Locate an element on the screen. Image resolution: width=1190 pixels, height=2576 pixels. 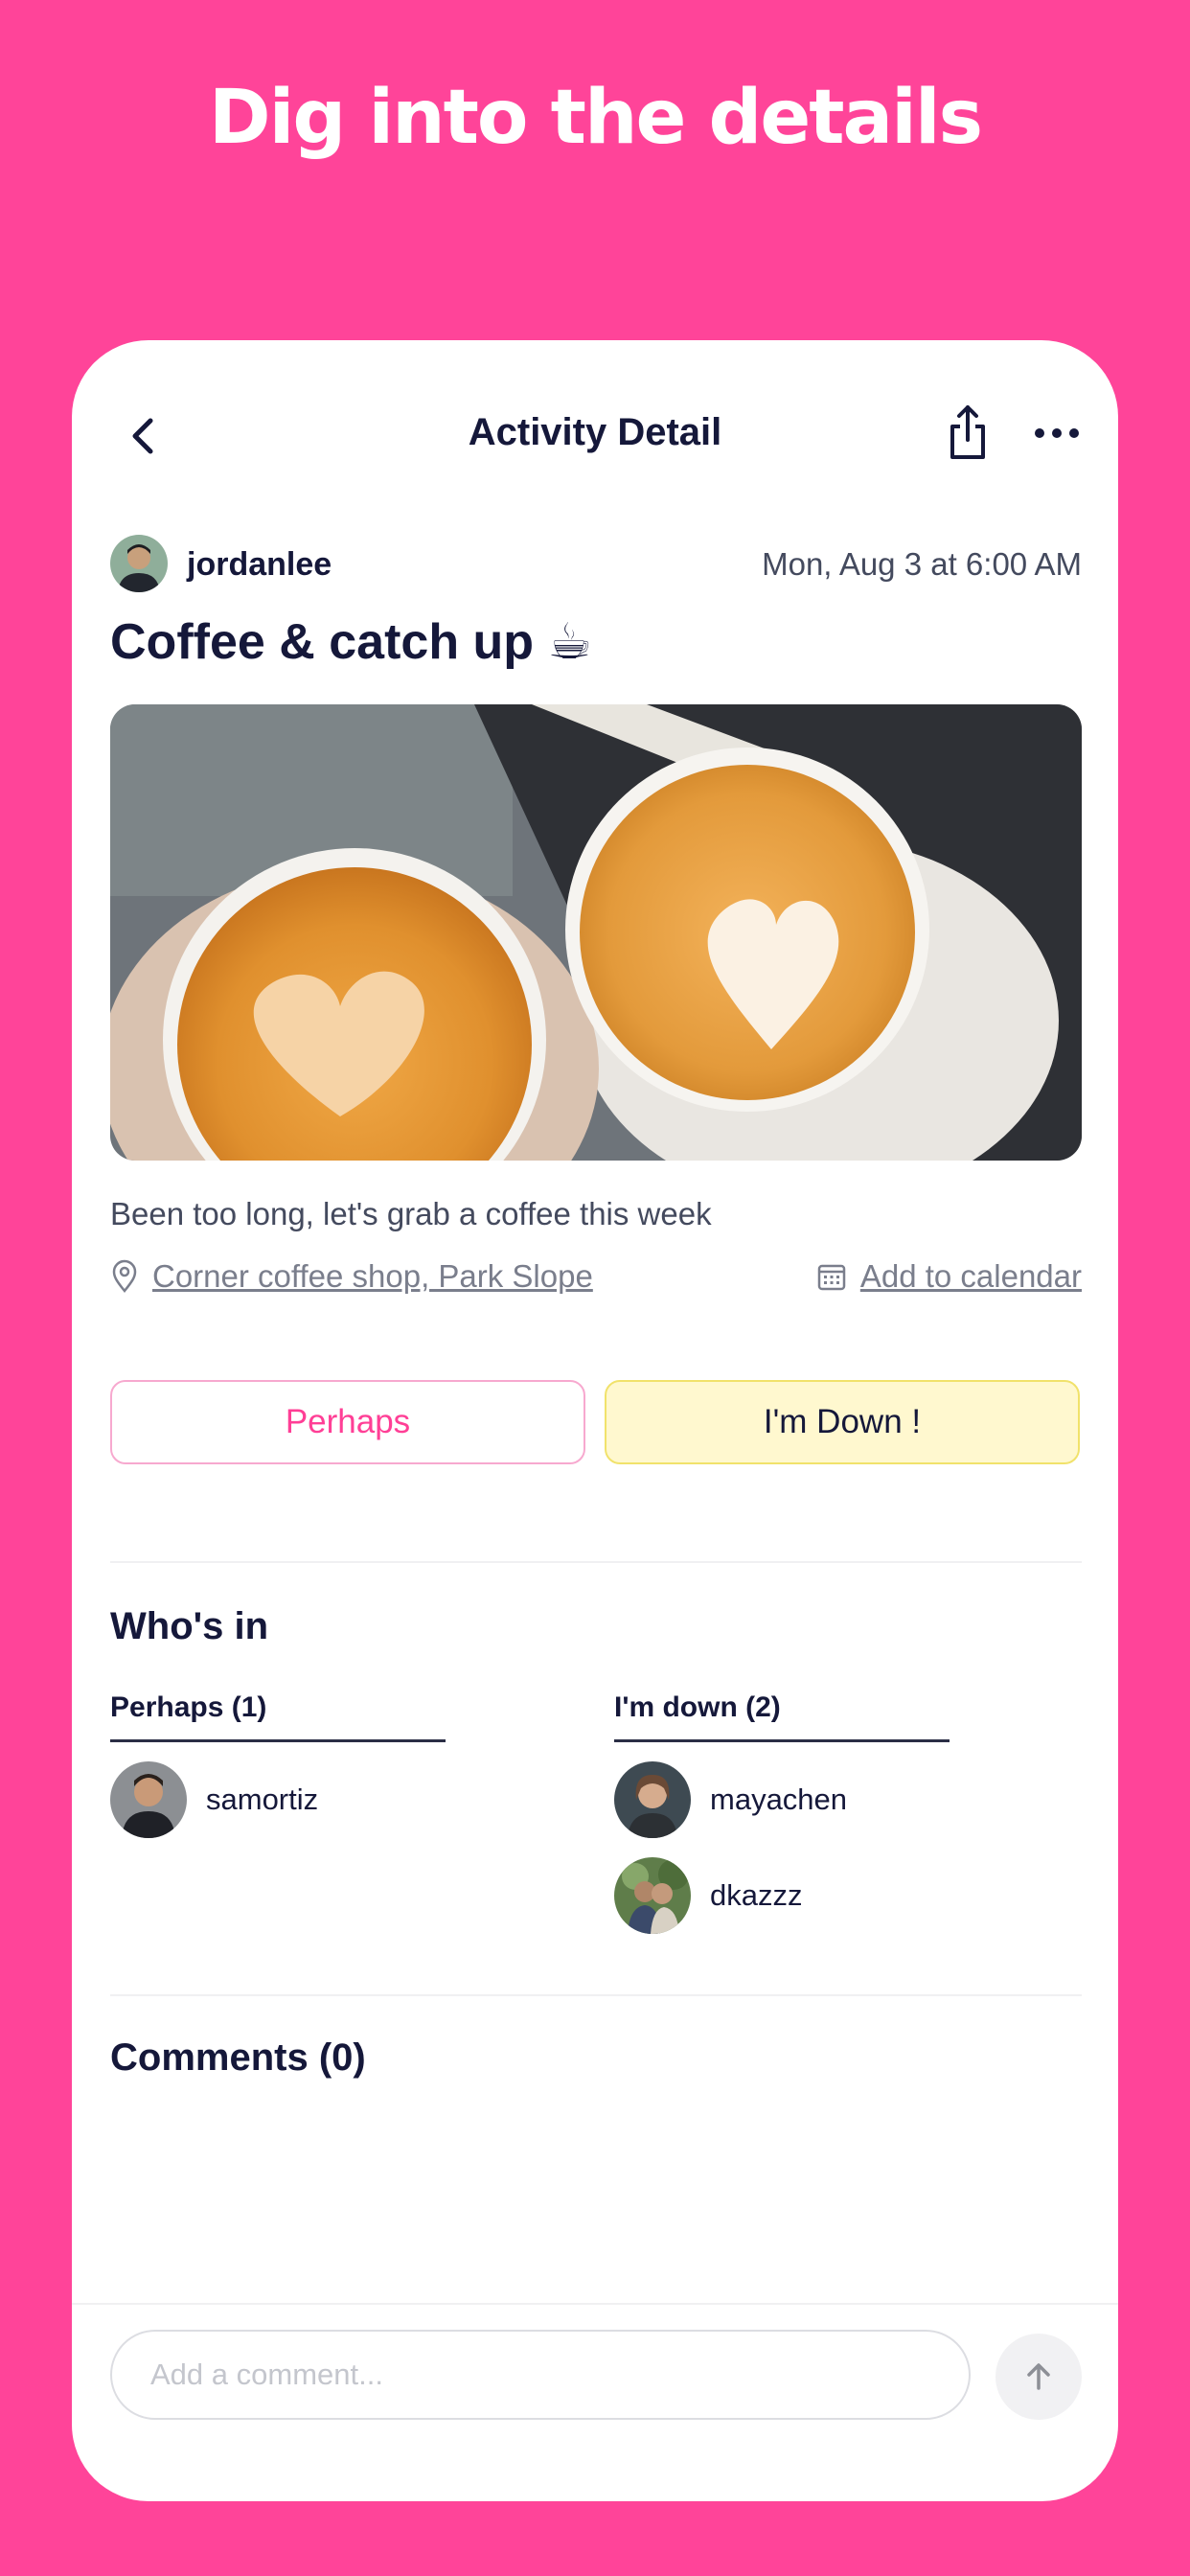
im-down-column-header: I'm down (2) is located at coordinates (782, 1716).